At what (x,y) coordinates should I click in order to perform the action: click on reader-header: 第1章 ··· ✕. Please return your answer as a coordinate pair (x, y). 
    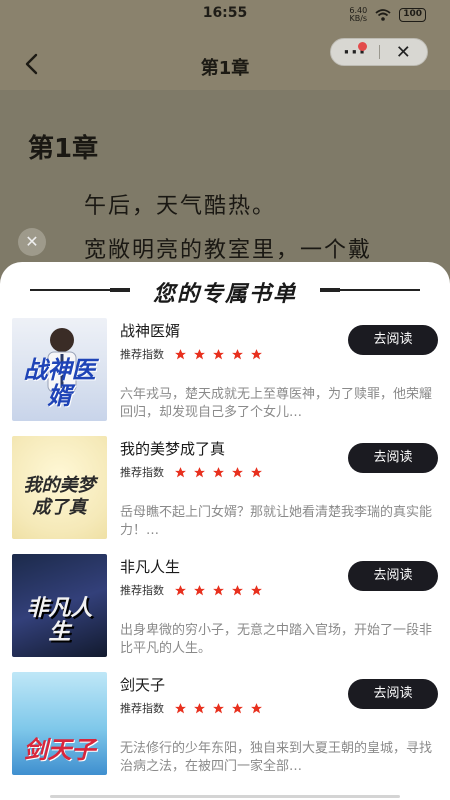
    Looking at the image, I should click on (225, 59).